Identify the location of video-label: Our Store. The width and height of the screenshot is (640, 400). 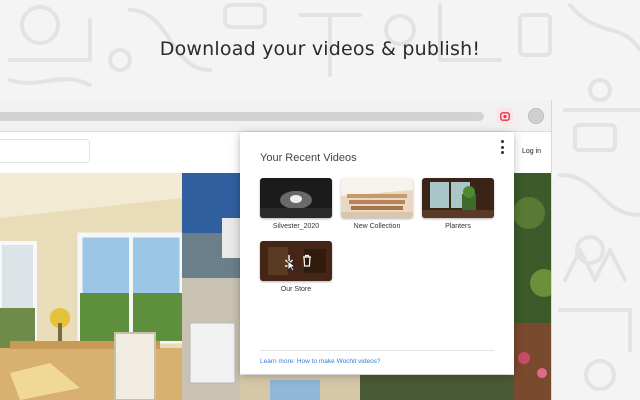
(296, 289).